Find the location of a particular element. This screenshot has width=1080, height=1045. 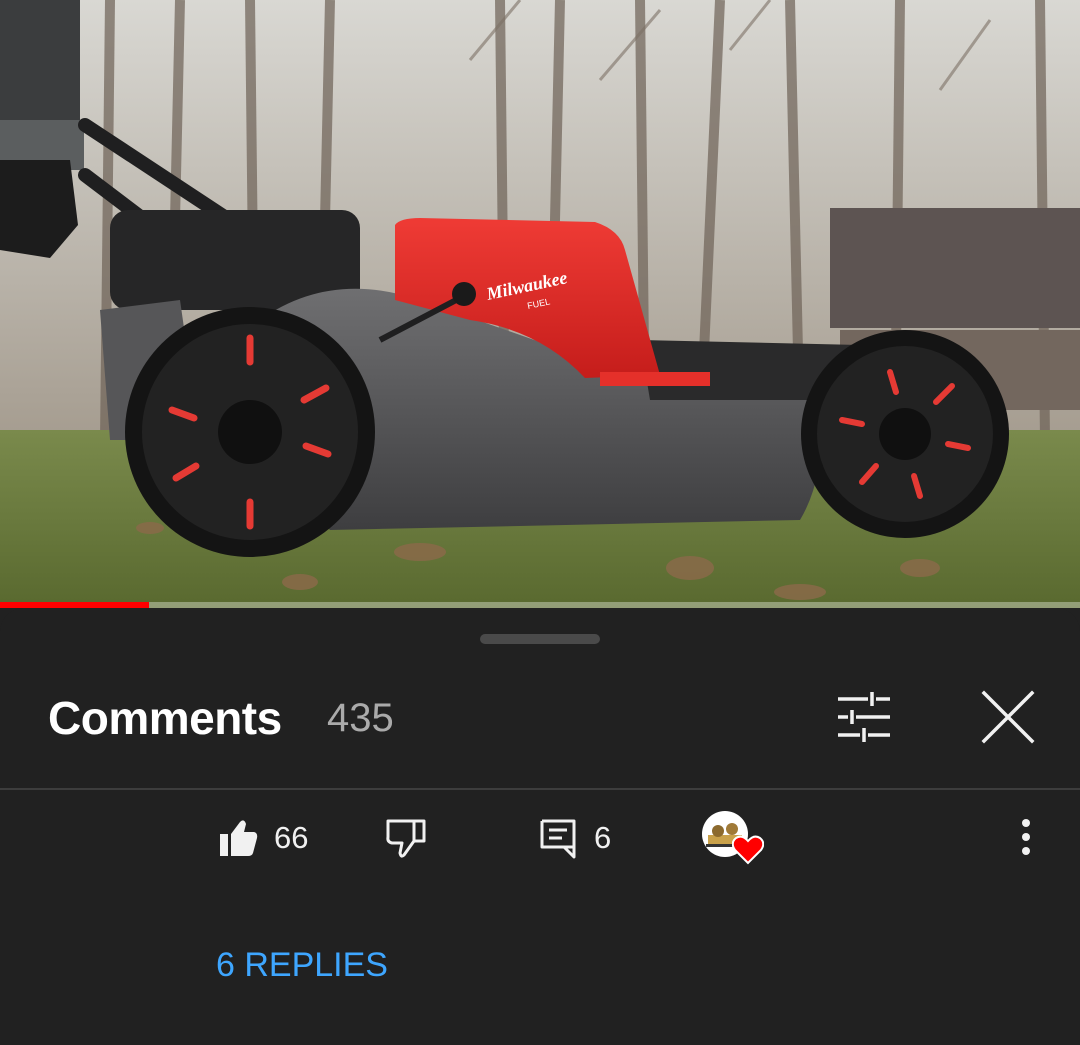

reply-button: 6 is located at coordinates (574, 838).